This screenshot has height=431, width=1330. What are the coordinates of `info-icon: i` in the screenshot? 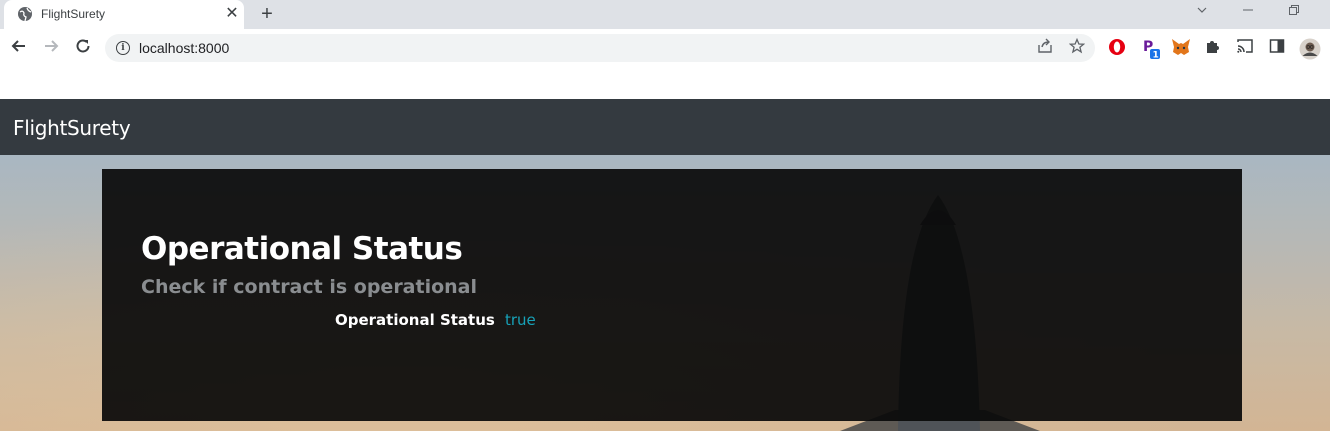 It's located at (123, 48).